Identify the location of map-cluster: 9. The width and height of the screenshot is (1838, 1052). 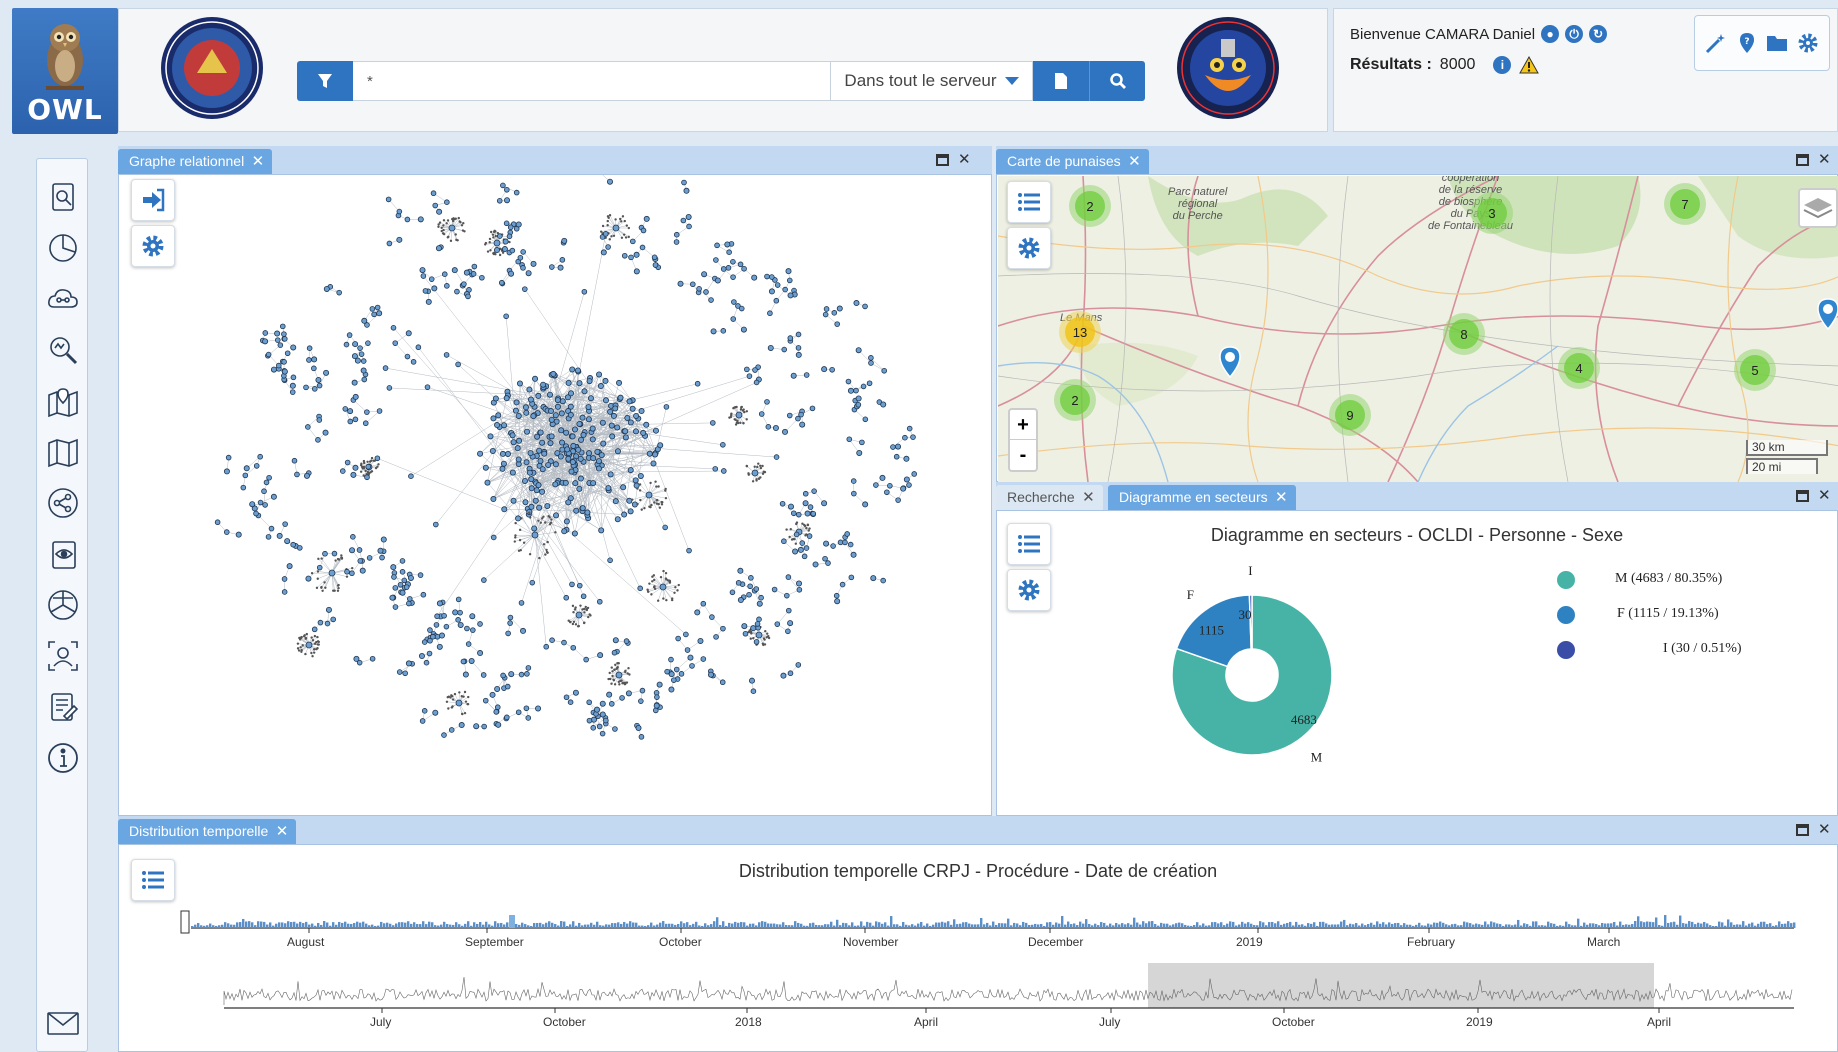
(1350, 415).